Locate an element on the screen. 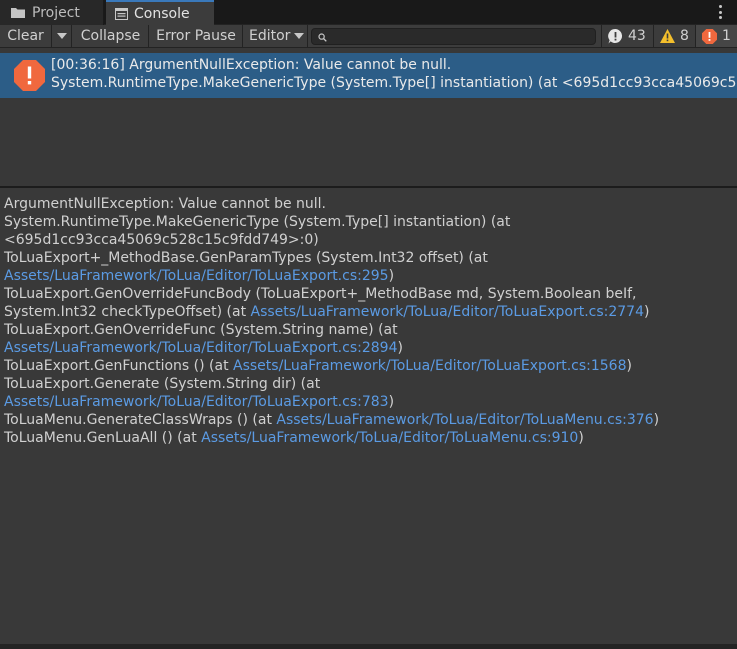 This screenshot has width=737, height=649. console-icon is located at coordinates (121, 13).